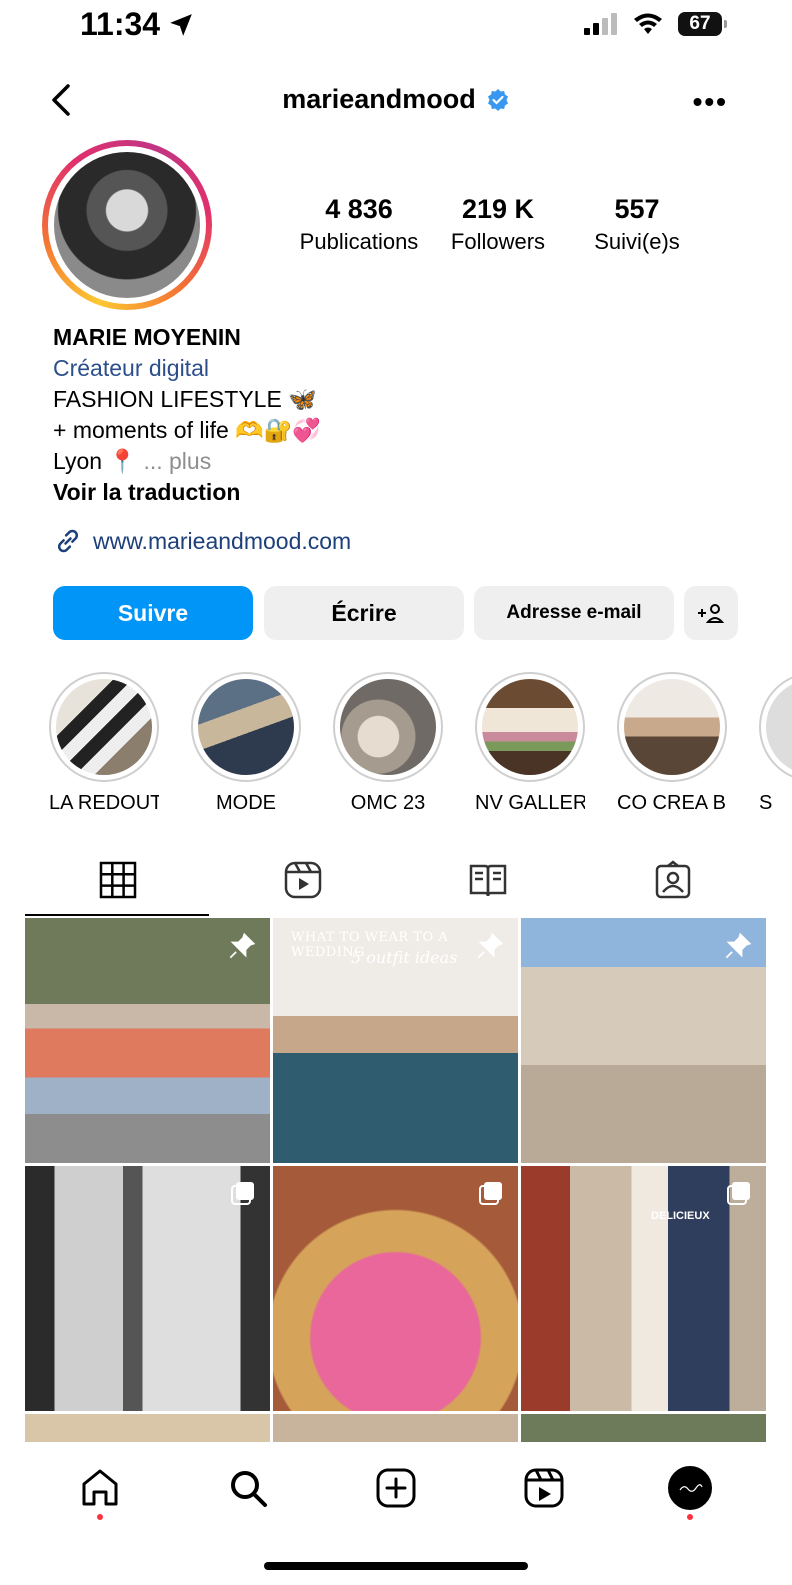 The width and height of the screenshot is (792, 1585). I want to click on home-notification-dot, so click(100, 1517).